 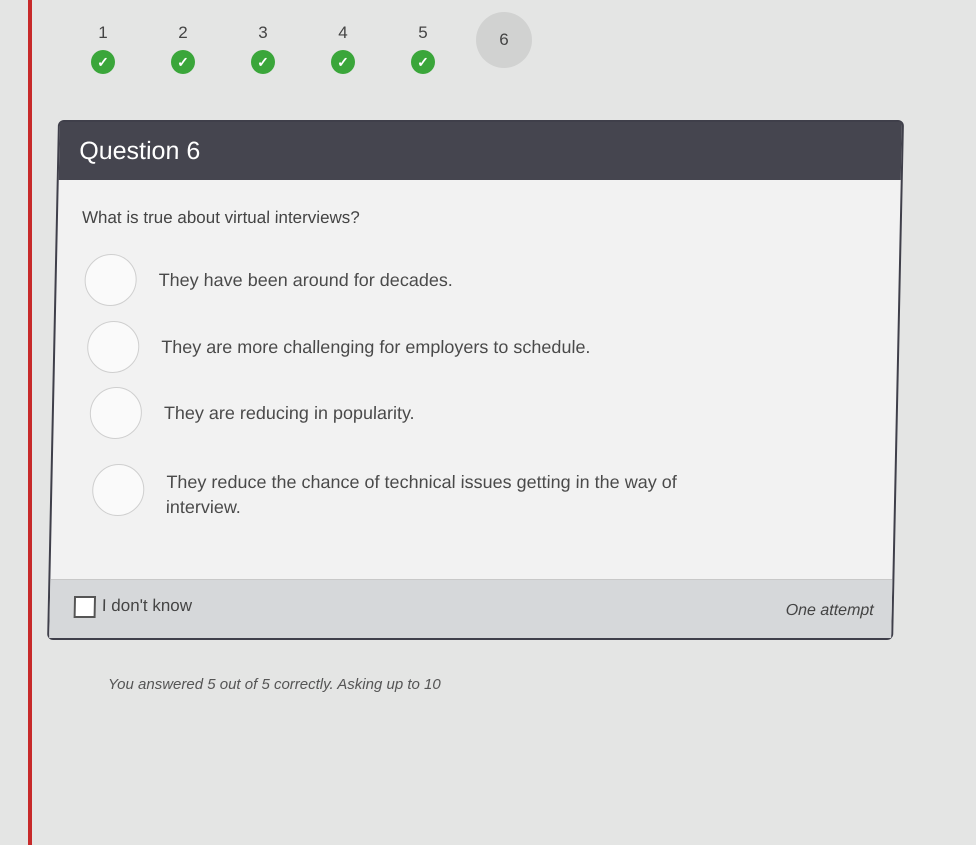 I want to click on step-number: 1, so click(x=103, y=32).